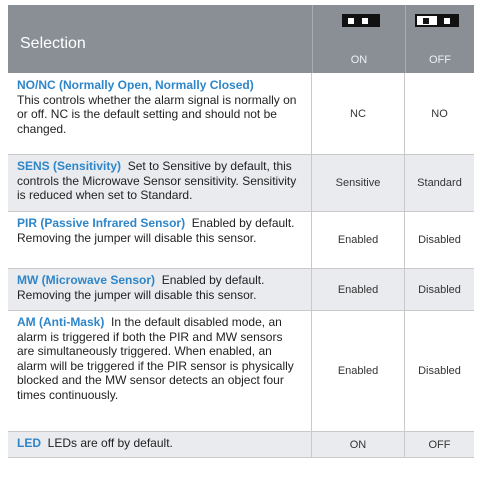 This screenshot has width=479, height=501. Describe the element at coordinates (359, 60) in the screenshot. I see `header-on-label: ON` at that location.